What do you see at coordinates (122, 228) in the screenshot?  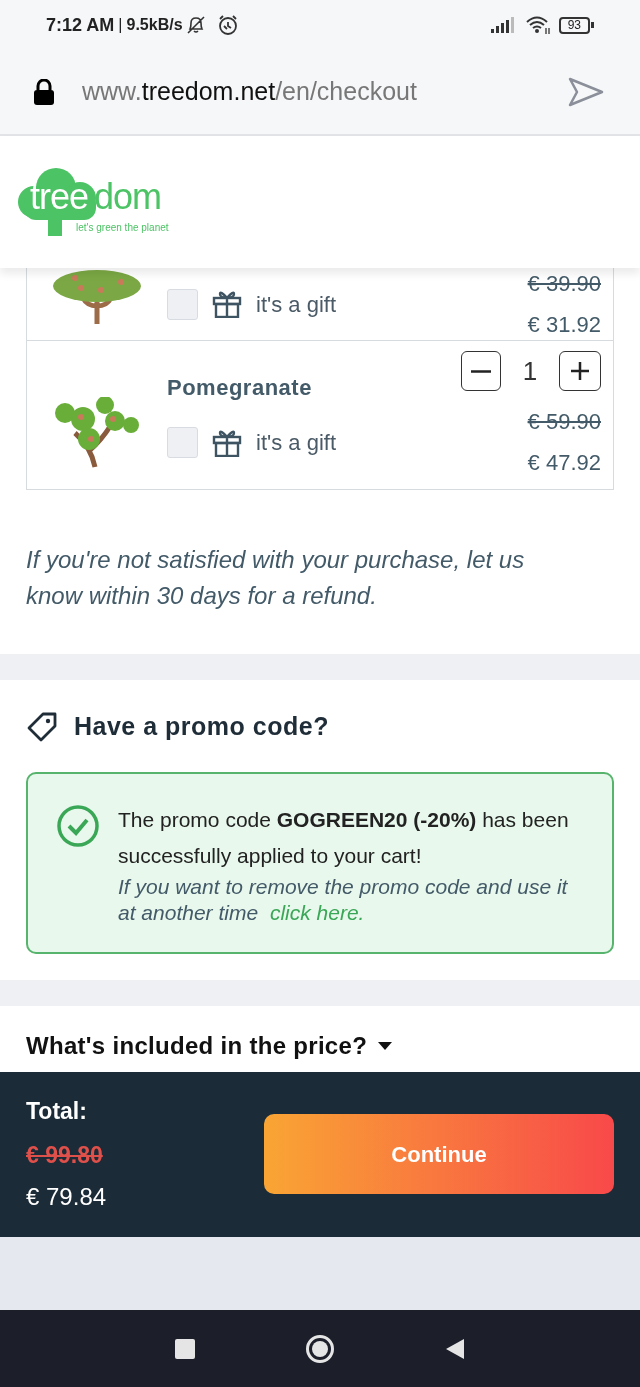 I see `logo-tagline: let's green the planet` at bounding box center [122, 228].